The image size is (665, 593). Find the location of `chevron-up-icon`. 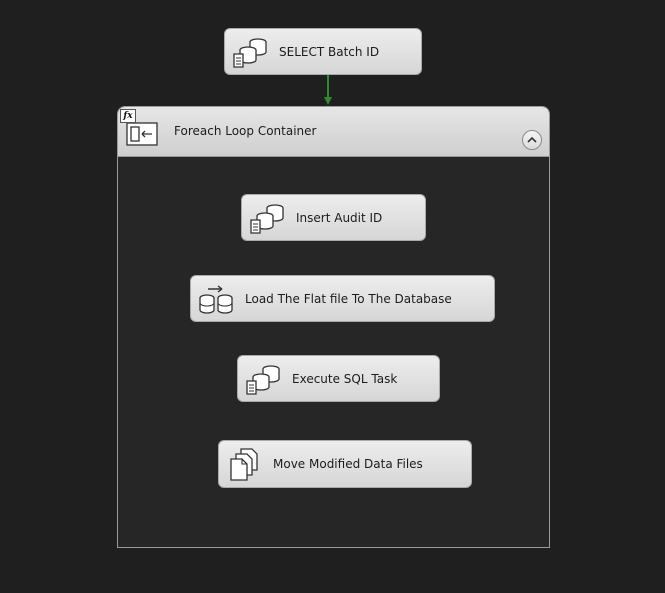

chevron-up-icon is located at coordinates (532, 139).